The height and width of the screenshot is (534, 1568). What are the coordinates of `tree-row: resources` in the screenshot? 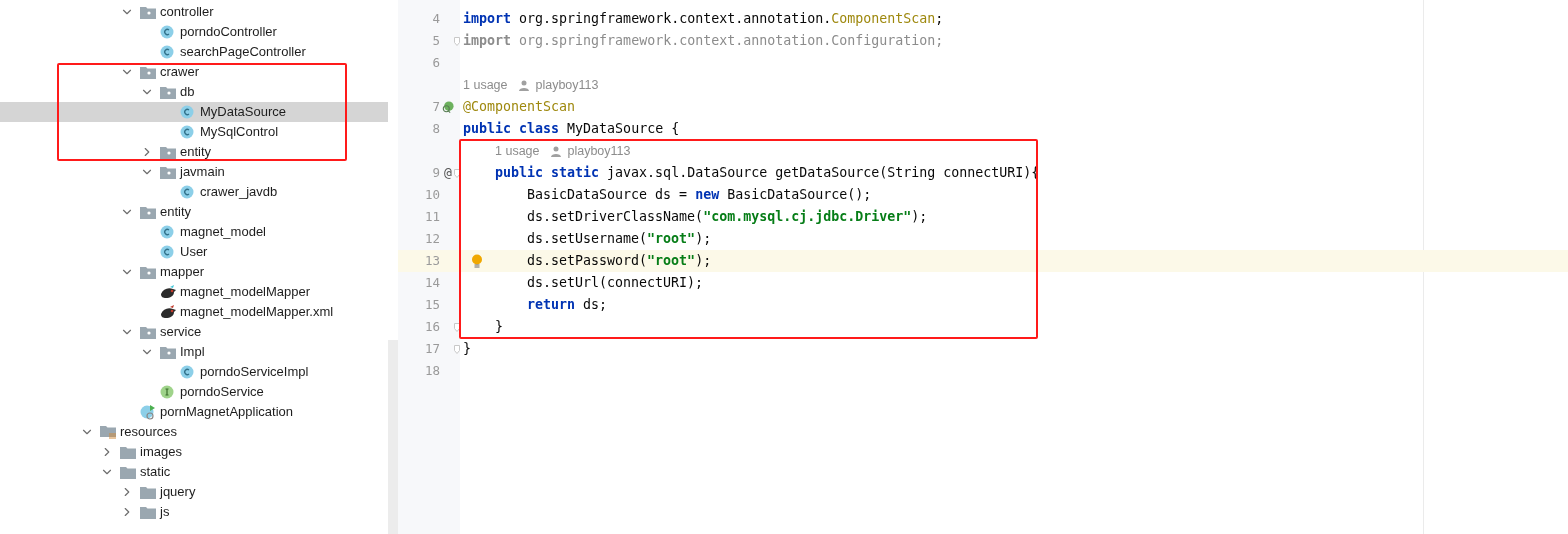 It's located at (194, 432).